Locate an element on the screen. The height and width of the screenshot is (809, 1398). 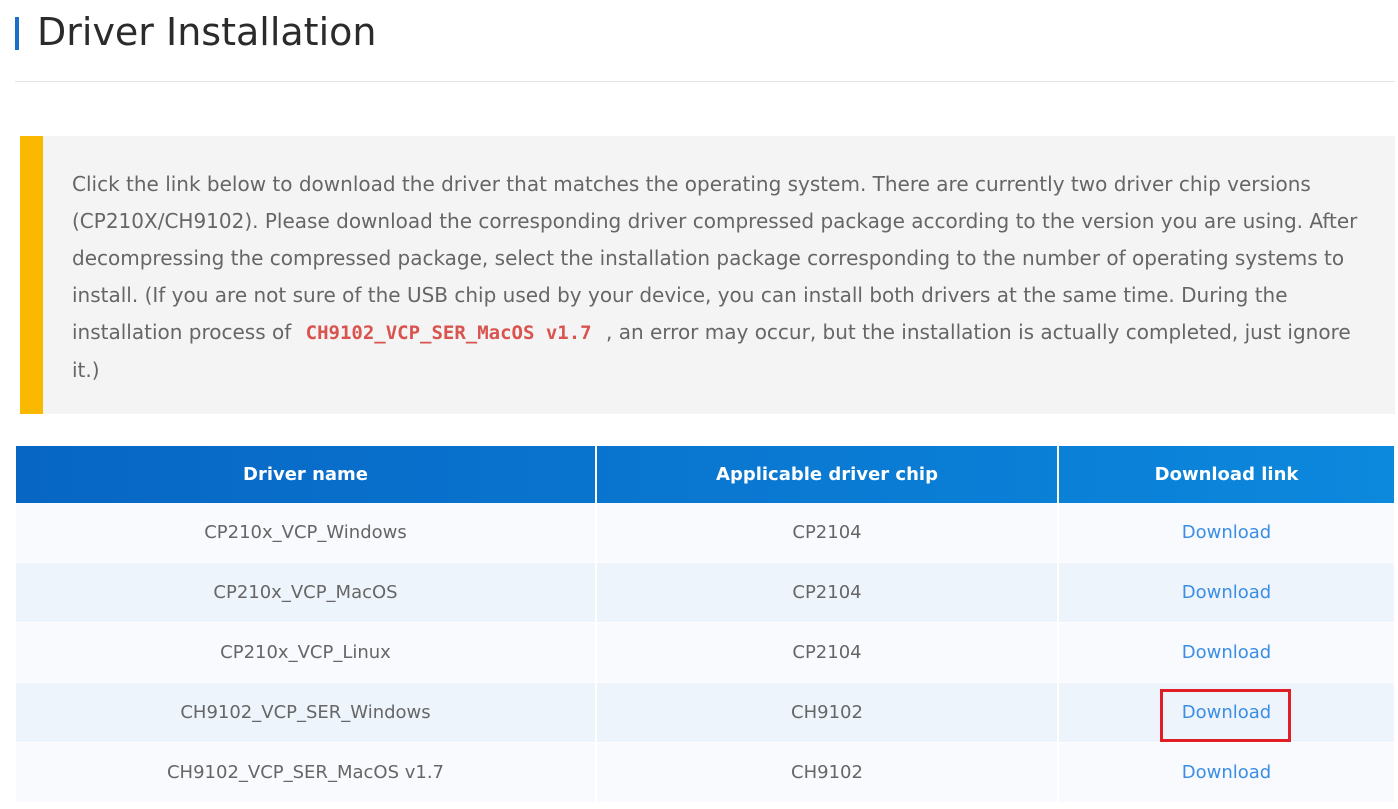
table-row: CP210x_VCP_MacOS CP2104 Download is located at coordinates (705, 592).